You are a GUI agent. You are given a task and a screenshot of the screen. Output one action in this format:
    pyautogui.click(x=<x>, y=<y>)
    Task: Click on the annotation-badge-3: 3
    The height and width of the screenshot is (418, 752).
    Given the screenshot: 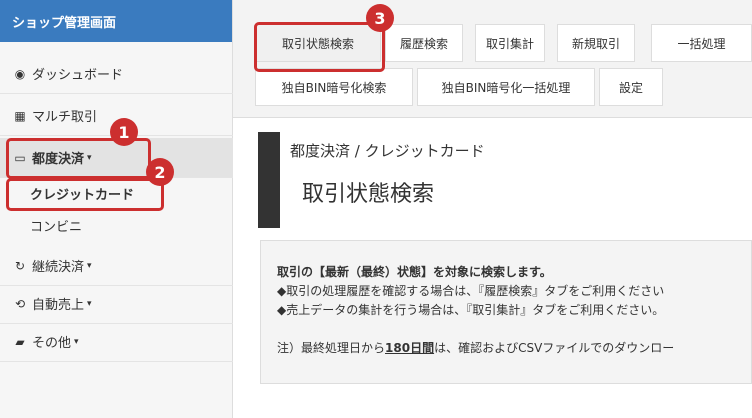 What is the action you would take?
    pyautogui.click(x=380, y=18)
    